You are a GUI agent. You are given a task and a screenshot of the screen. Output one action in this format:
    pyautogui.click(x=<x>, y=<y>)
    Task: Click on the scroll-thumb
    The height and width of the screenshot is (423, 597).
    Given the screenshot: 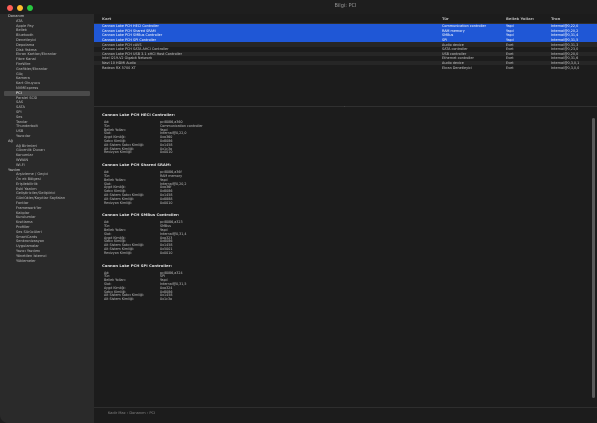 What is the action you would take?
    pyautogui.click(x=593, y=258)
    